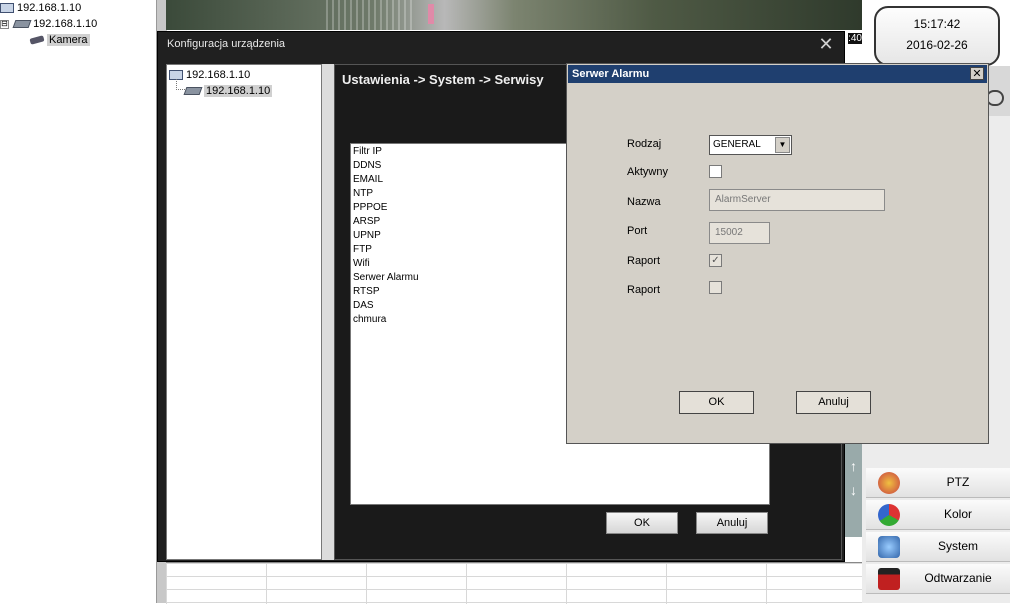 Image resolution: width=1010 pixels, height=604 pixels. I want to click on config-cancel-button: Anuluj, so click(732, 523).